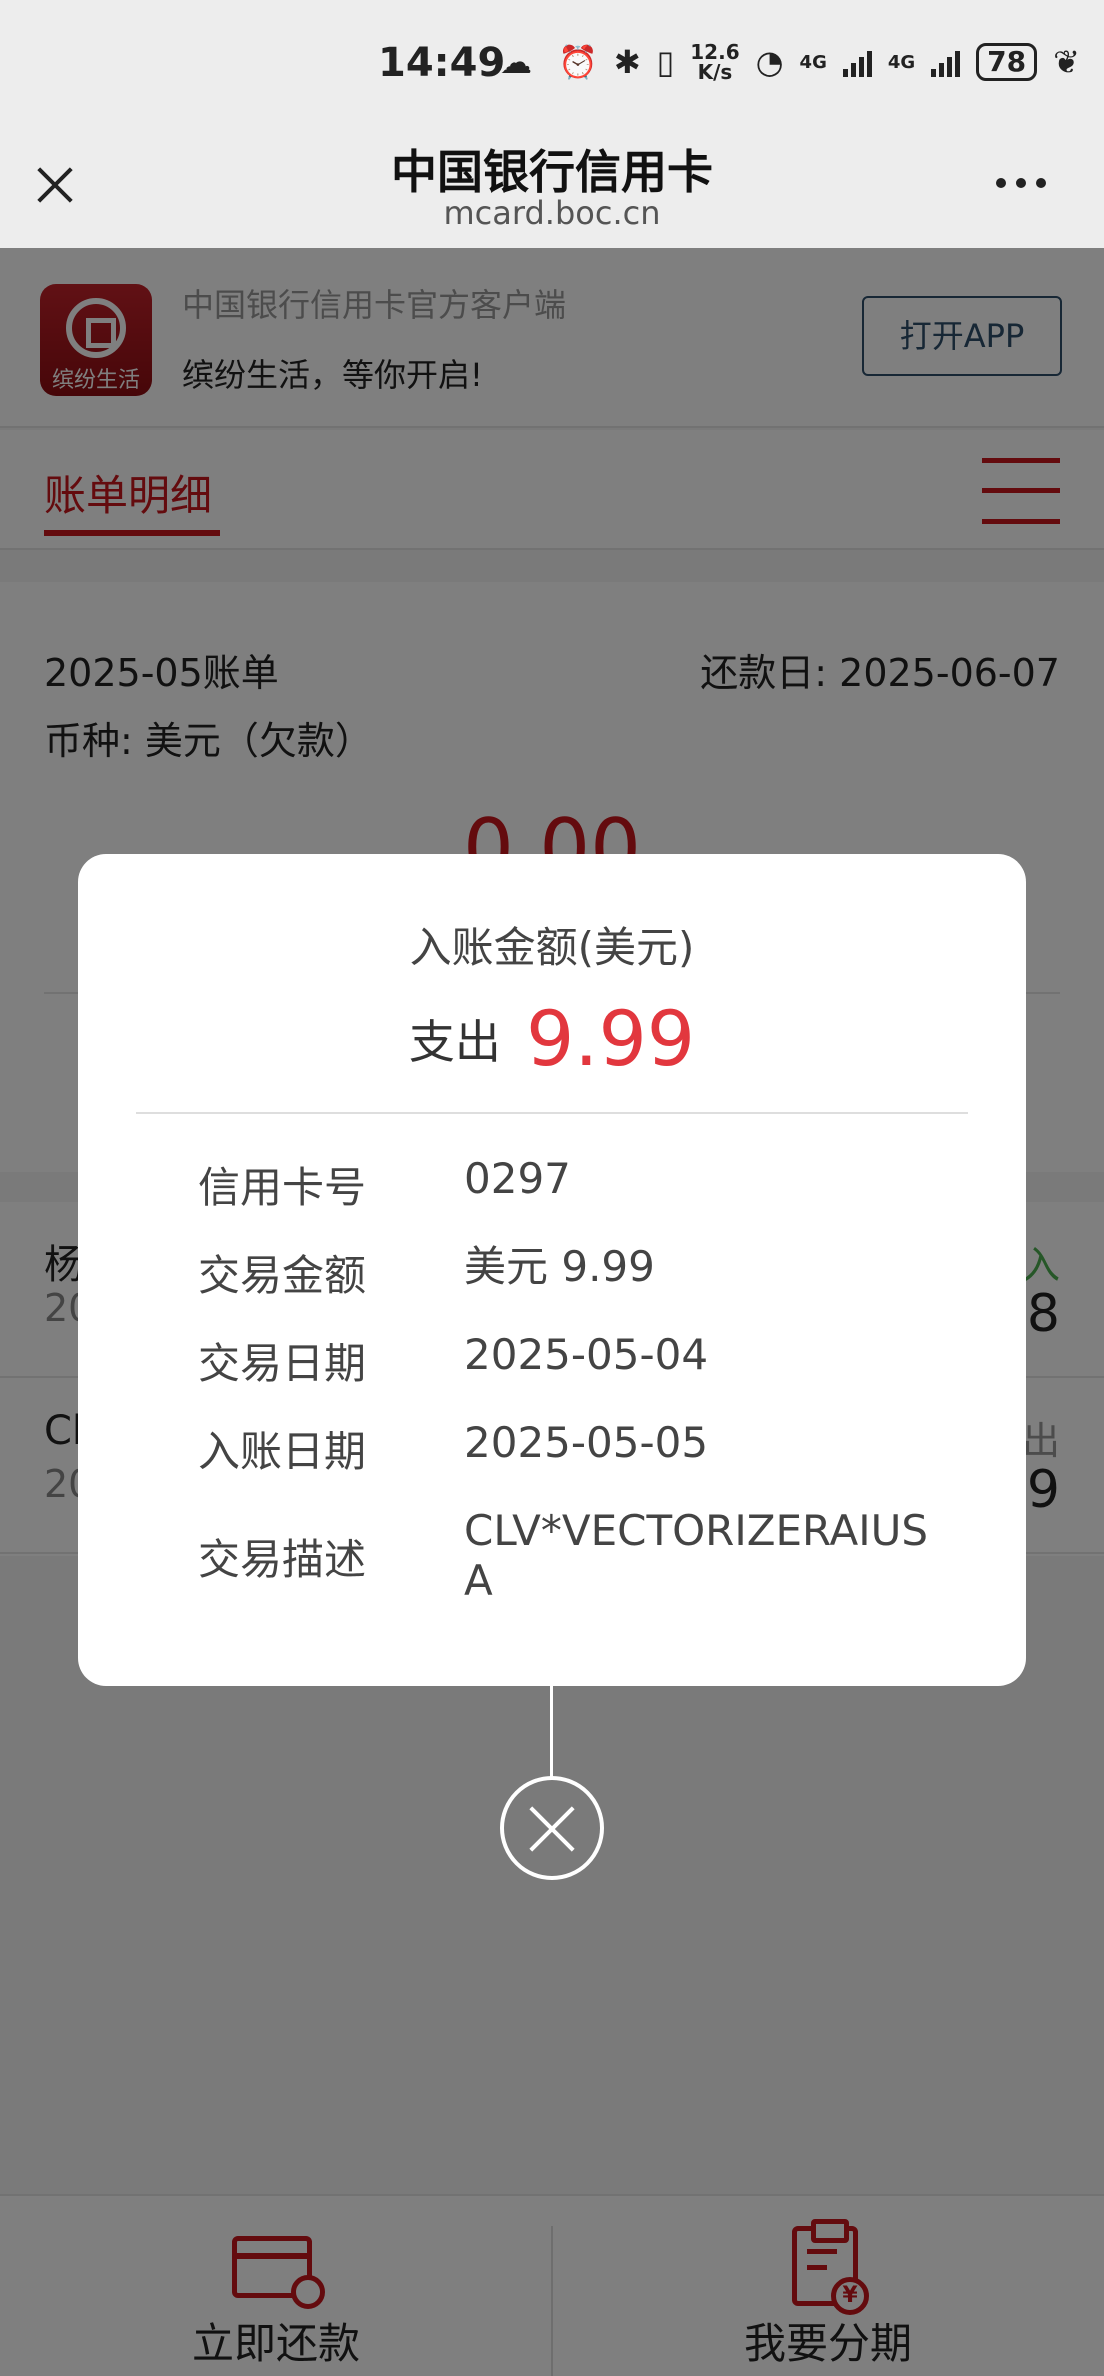 The width and height of the screenshot is (1104, 2376). Describe the element at coordinates (769, 62) in the screenshot. I see `wifi-icon: ◔` at that location.